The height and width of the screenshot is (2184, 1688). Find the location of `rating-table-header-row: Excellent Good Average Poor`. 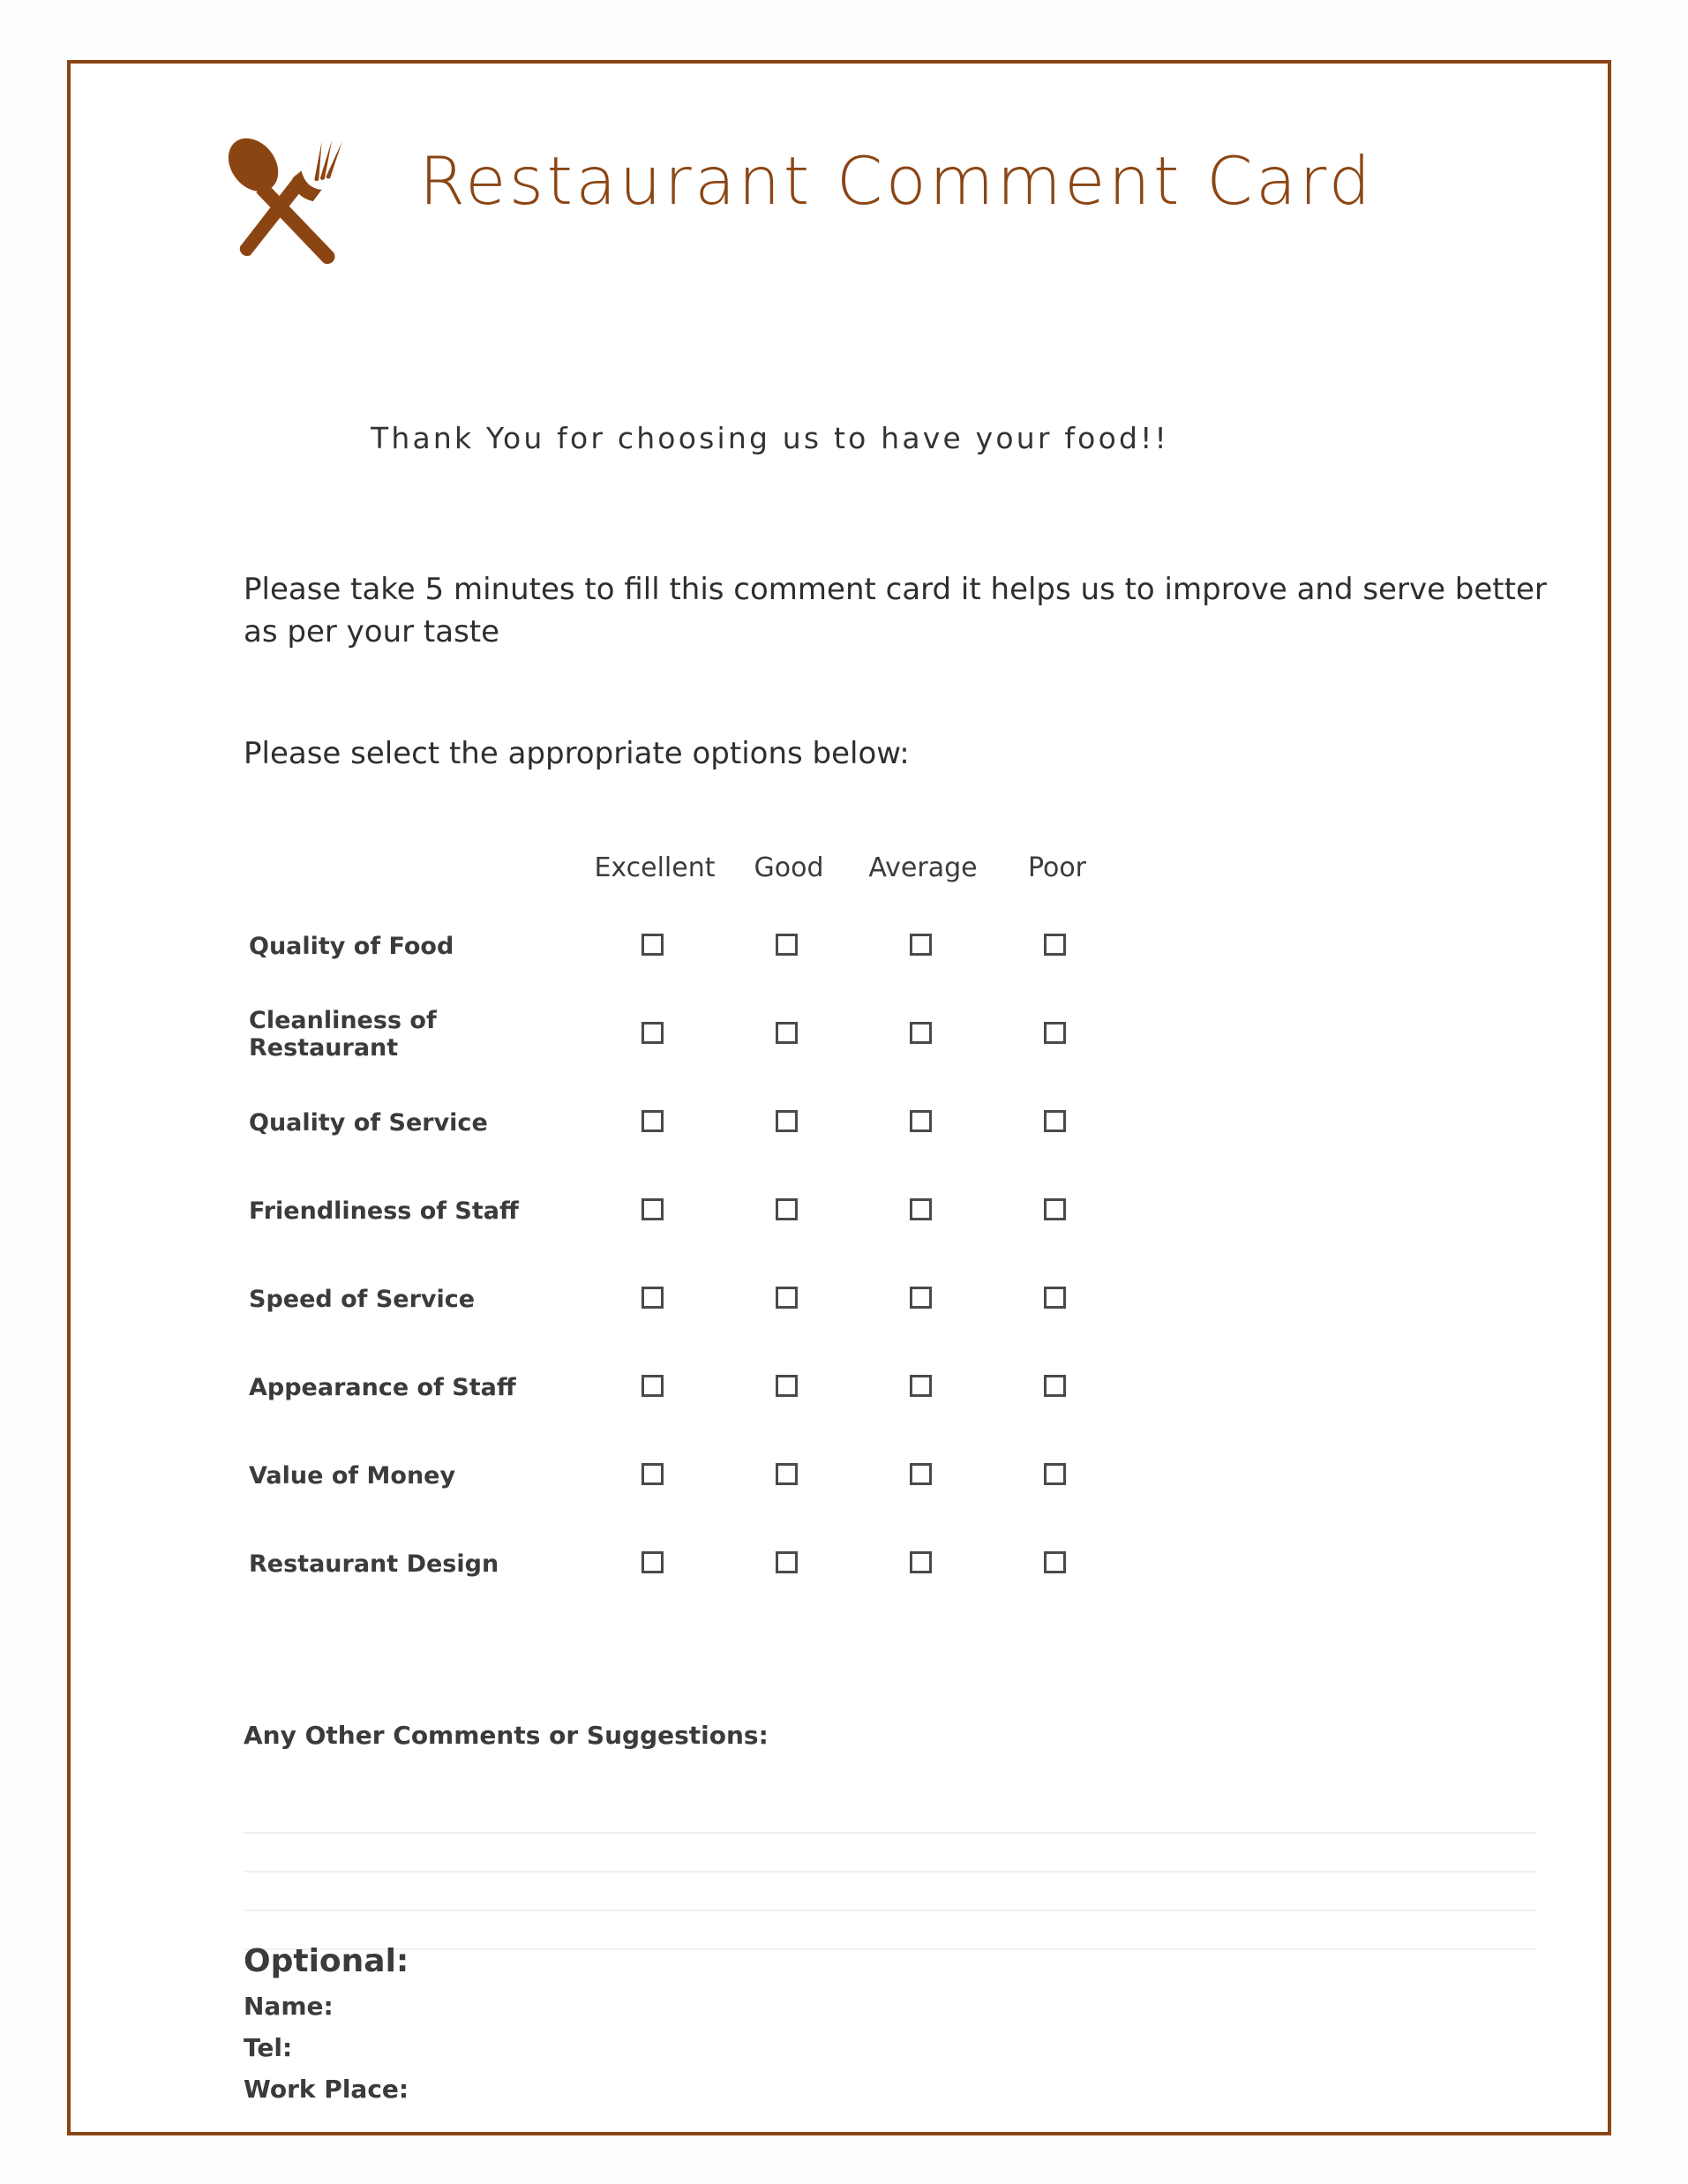

rating-table-header-row: Excellent Good Average Poor is located at coordinates (897, 867).